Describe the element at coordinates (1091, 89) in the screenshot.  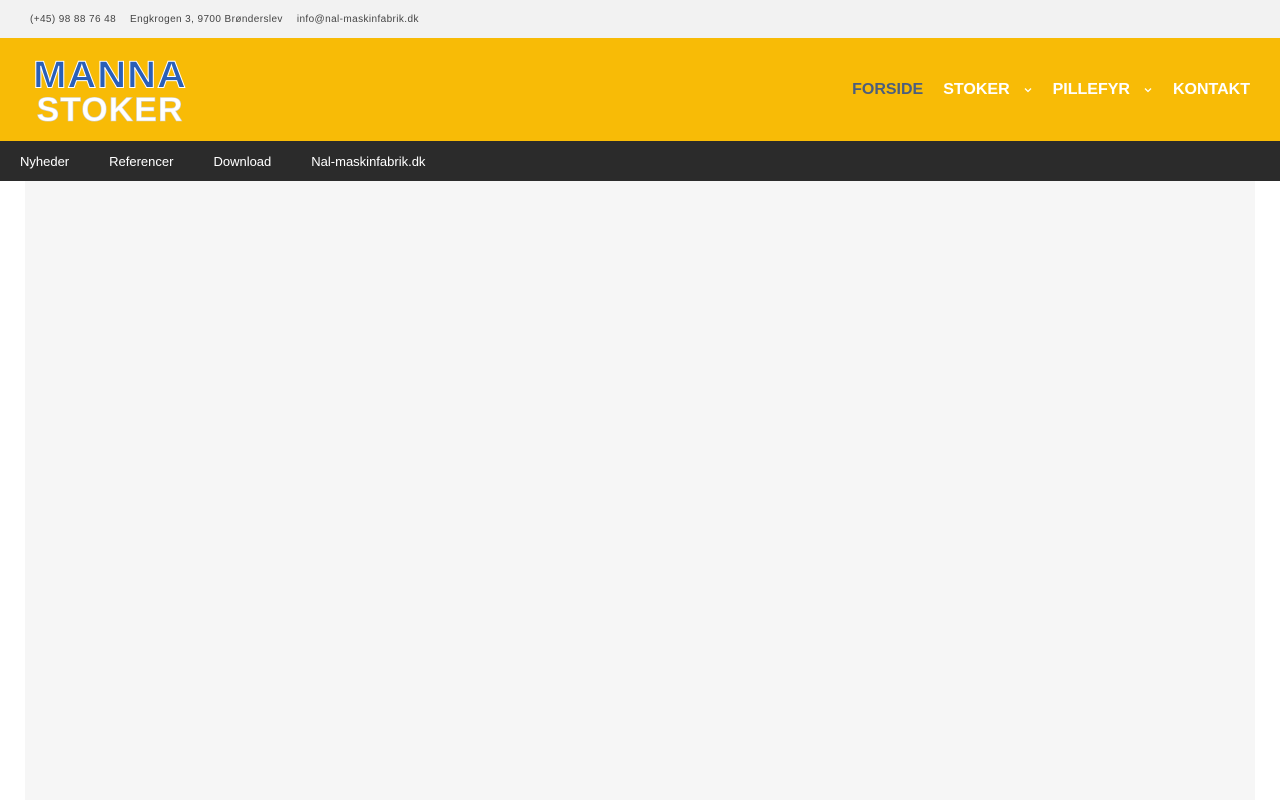
I see `nav-item-label: PILLEFYR` at that location.